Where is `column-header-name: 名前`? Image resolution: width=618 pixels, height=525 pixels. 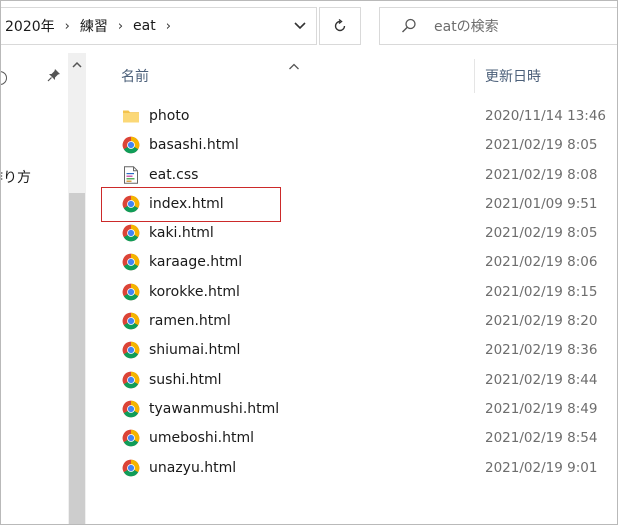
column-header-name: 名前 is located at coordinates (135, 76).